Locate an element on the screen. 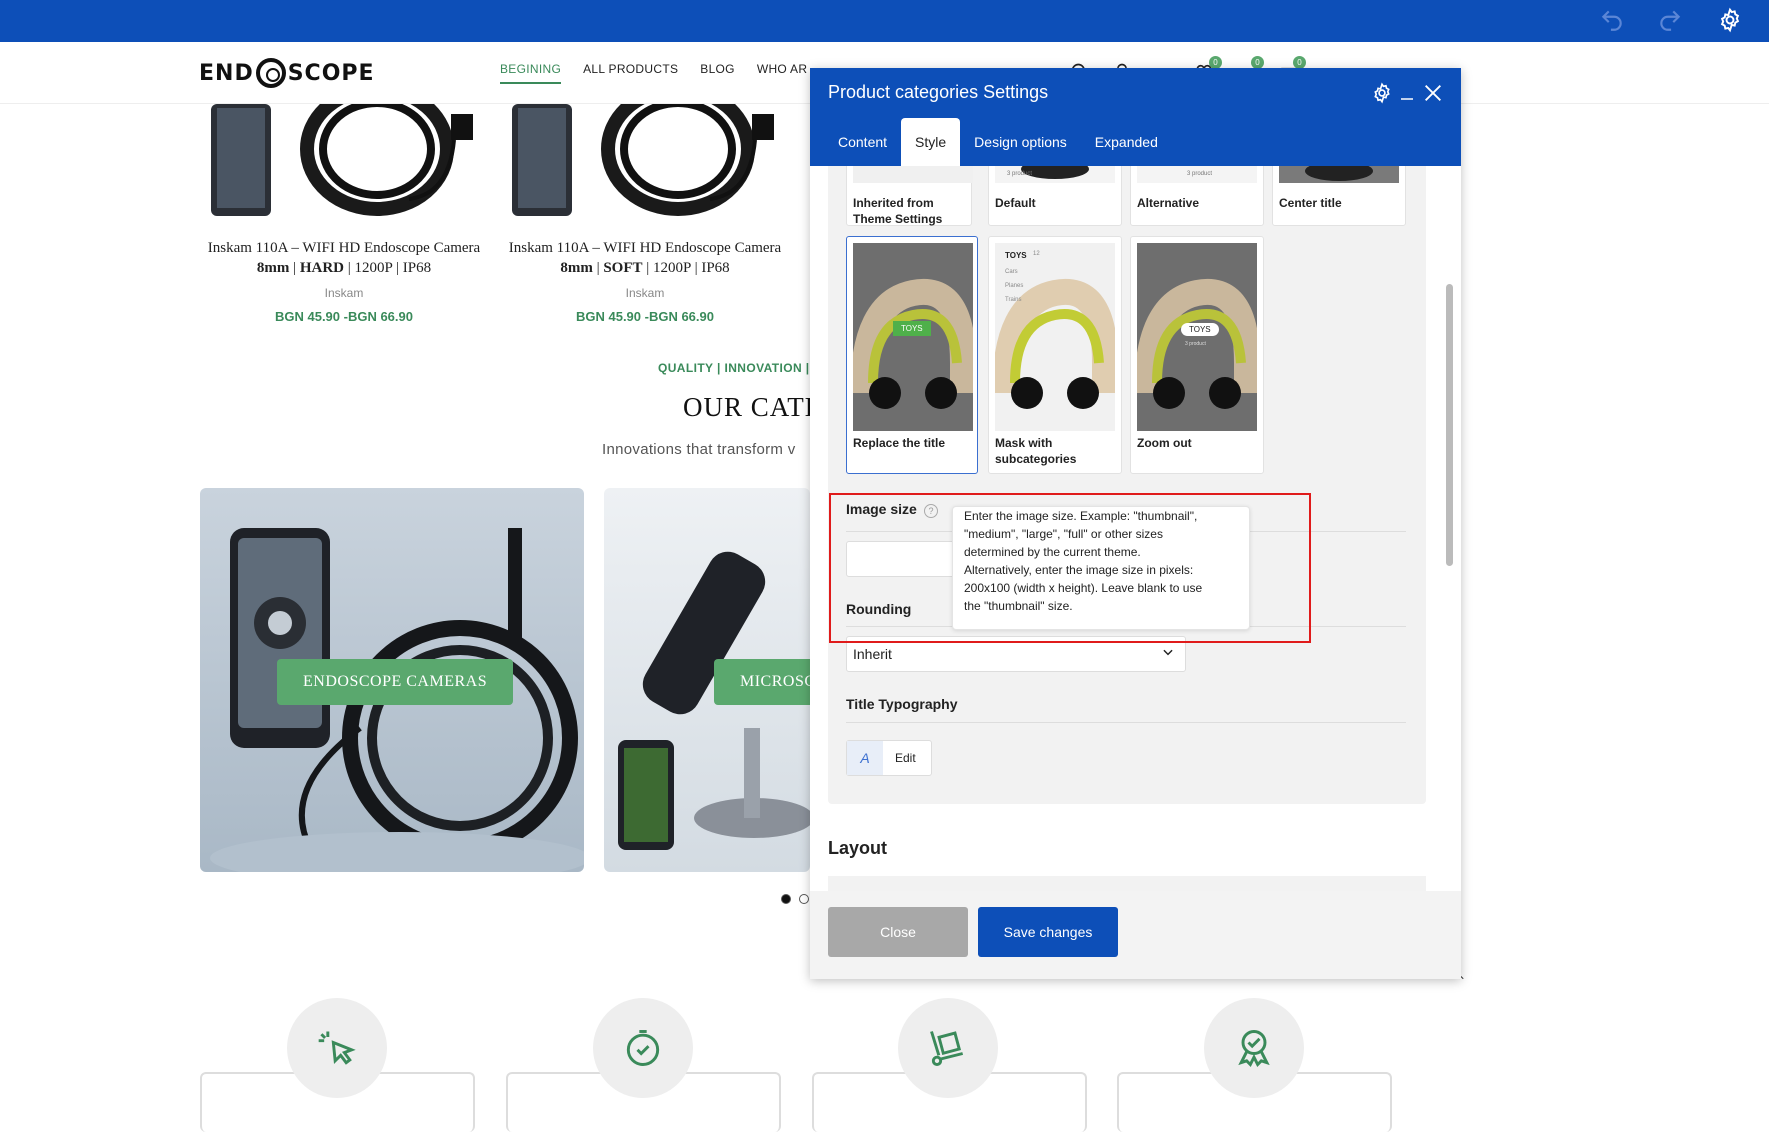  style-option-default: 3 product Default is located at coordinates (1055, 196).